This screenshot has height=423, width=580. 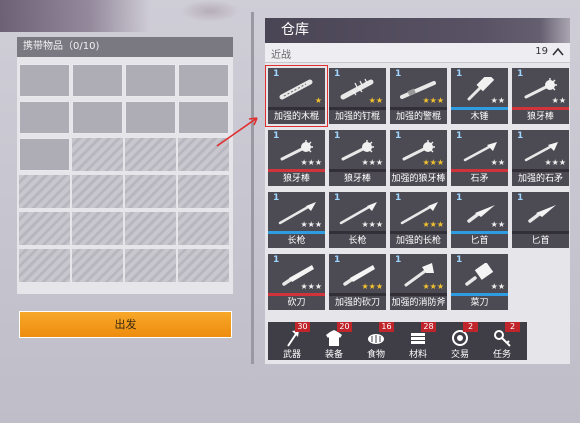 I want to click on item-card: 1 ★★ 加强的钉棍, so click(x=357, y=96).